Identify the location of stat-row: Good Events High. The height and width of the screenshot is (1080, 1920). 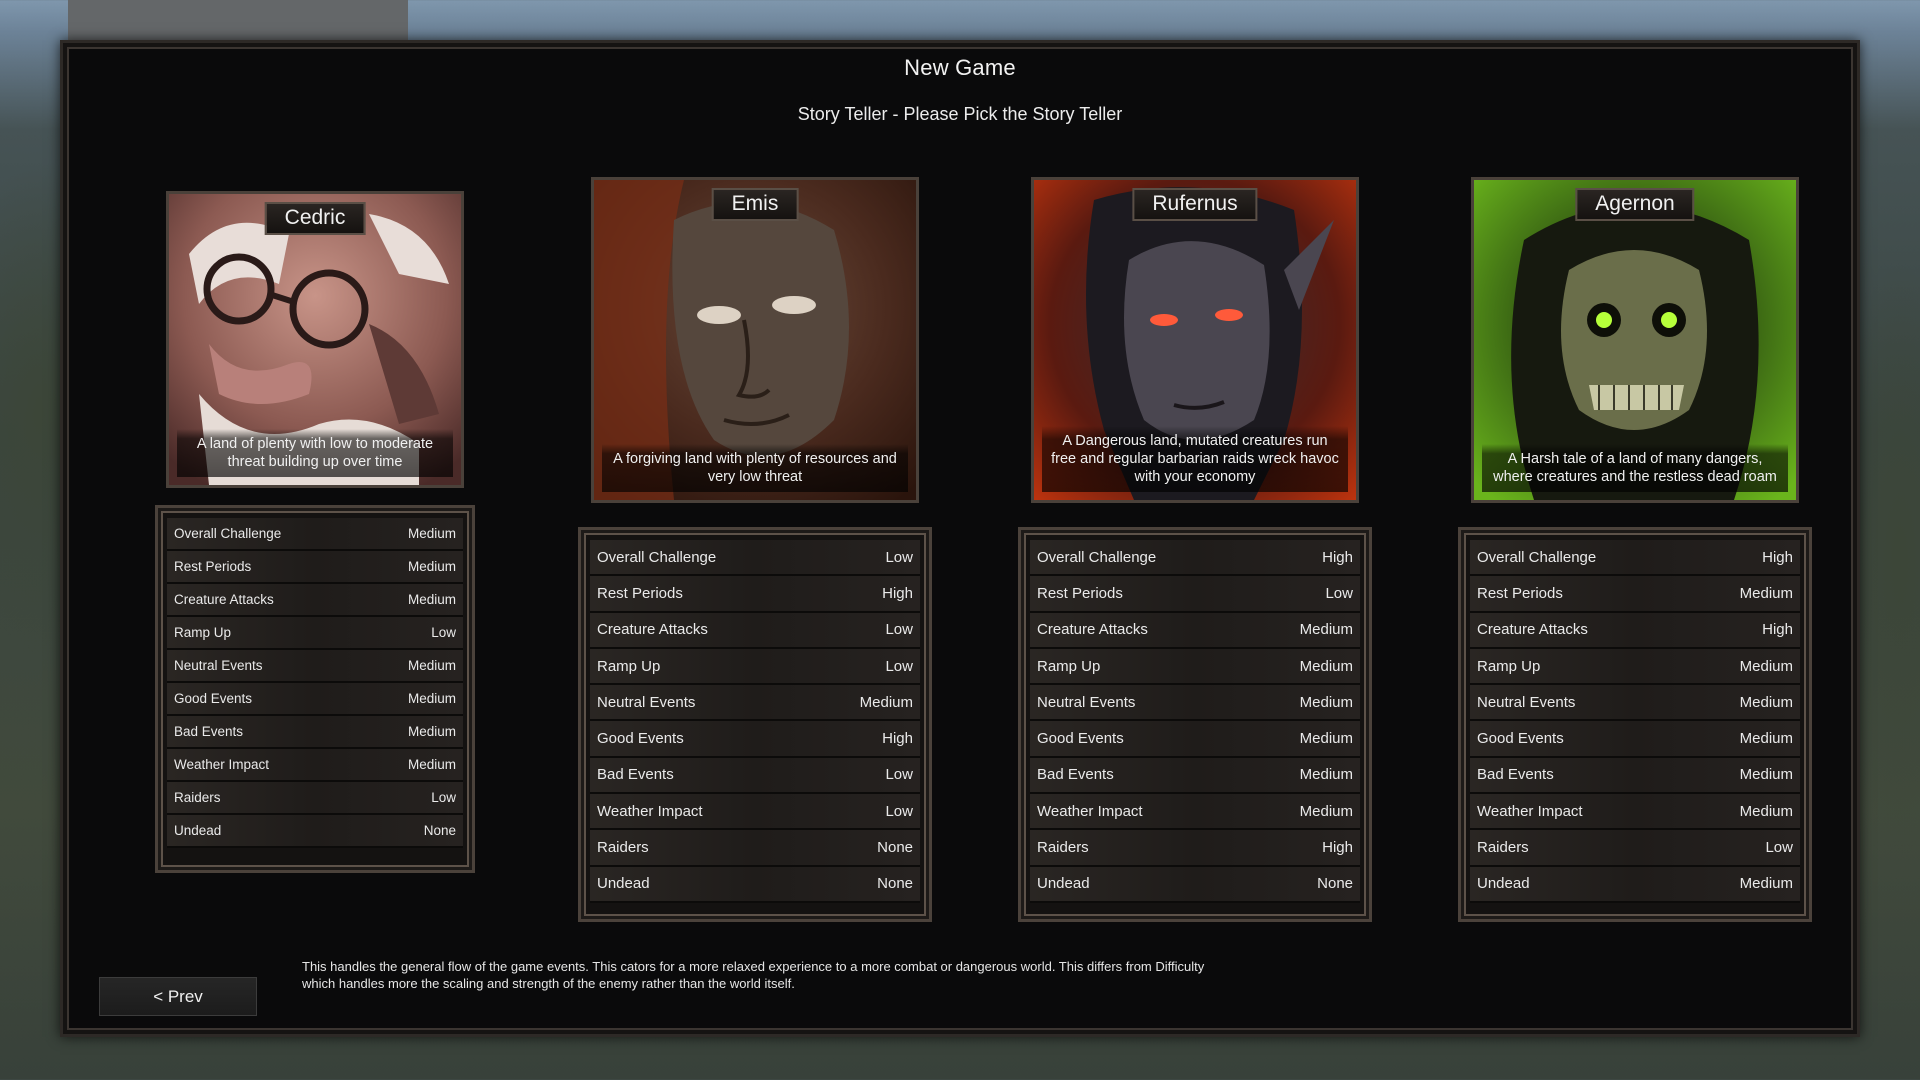
(755, 739).